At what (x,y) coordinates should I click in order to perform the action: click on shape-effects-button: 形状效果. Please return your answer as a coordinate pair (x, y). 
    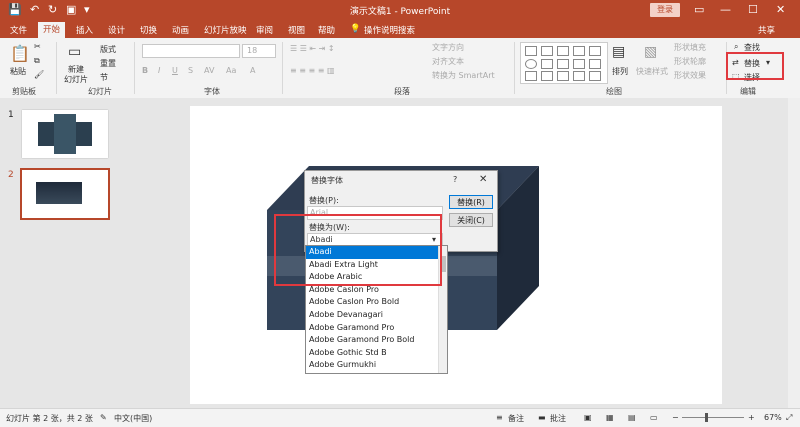
    Looking at the image, I should click on (690, 75).